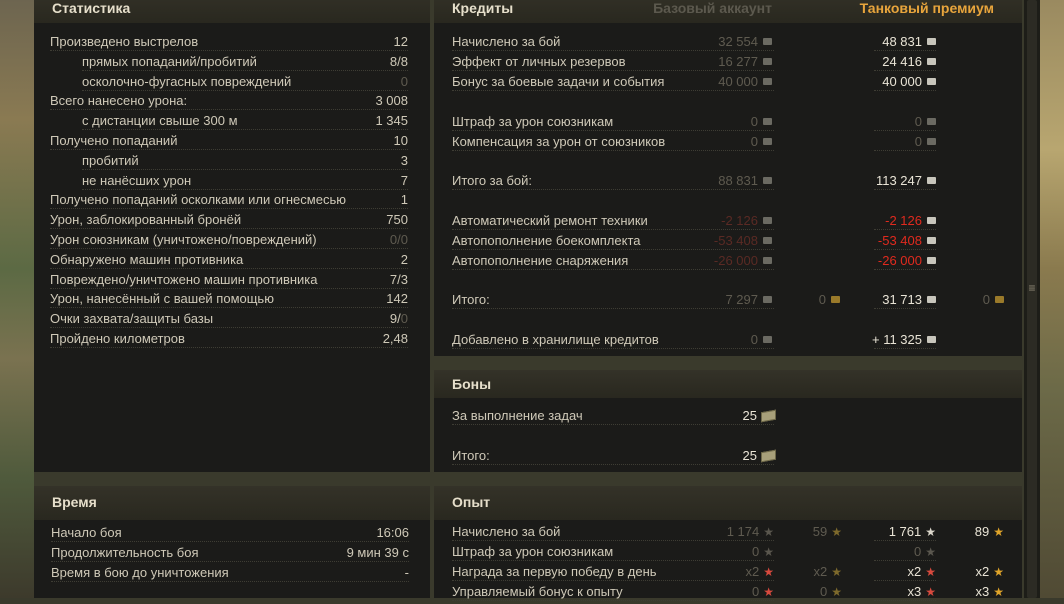 This screenshot has width=1064, height=604. I want to click on tank-premium-column-header: Танковый премиум, so click(926, 8).